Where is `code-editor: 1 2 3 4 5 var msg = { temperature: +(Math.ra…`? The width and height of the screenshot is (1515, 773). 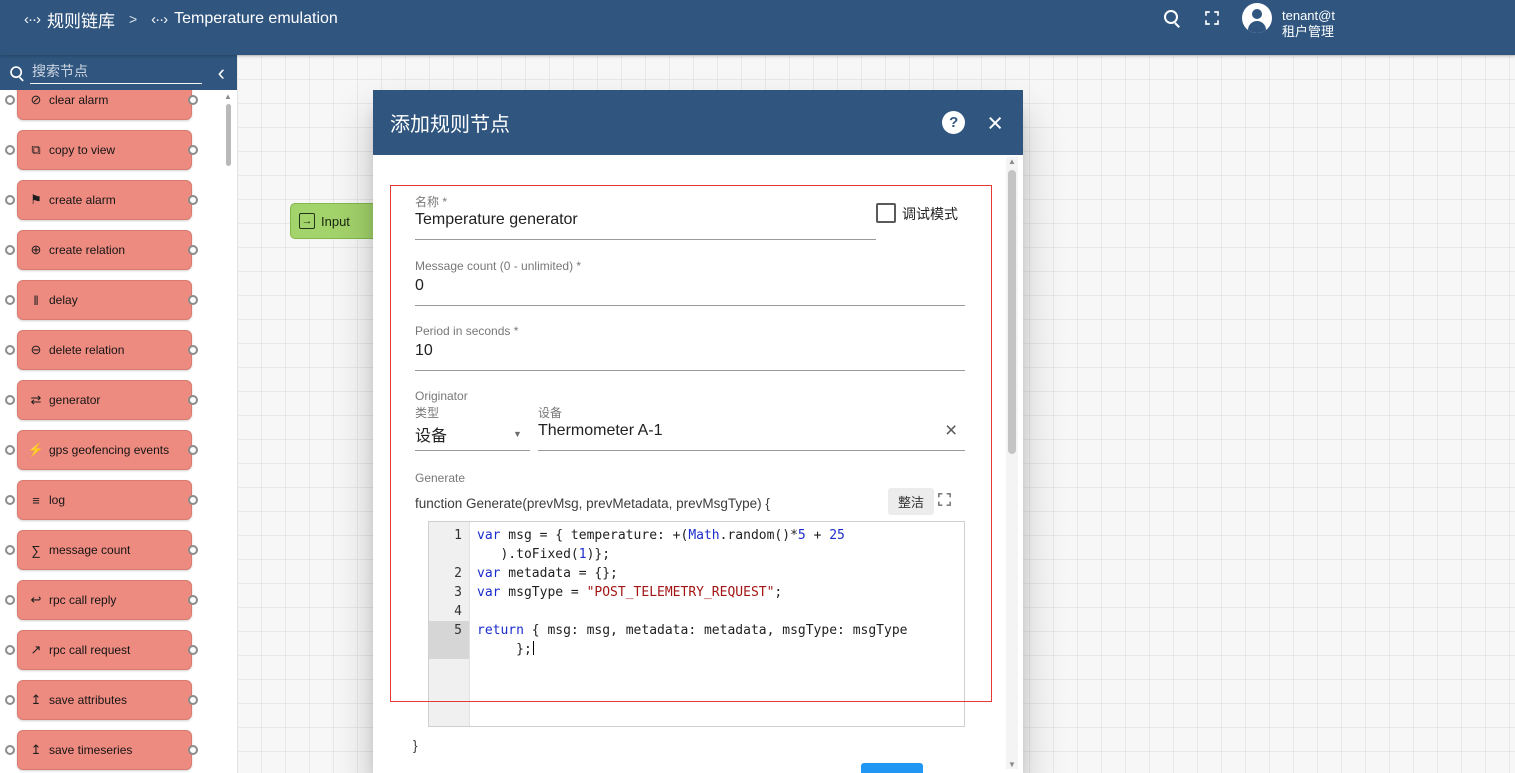
code-editor: 1 2 3 4 5 var msg = { temperature: +(Math.ra… is located at coordinates (696, 624).